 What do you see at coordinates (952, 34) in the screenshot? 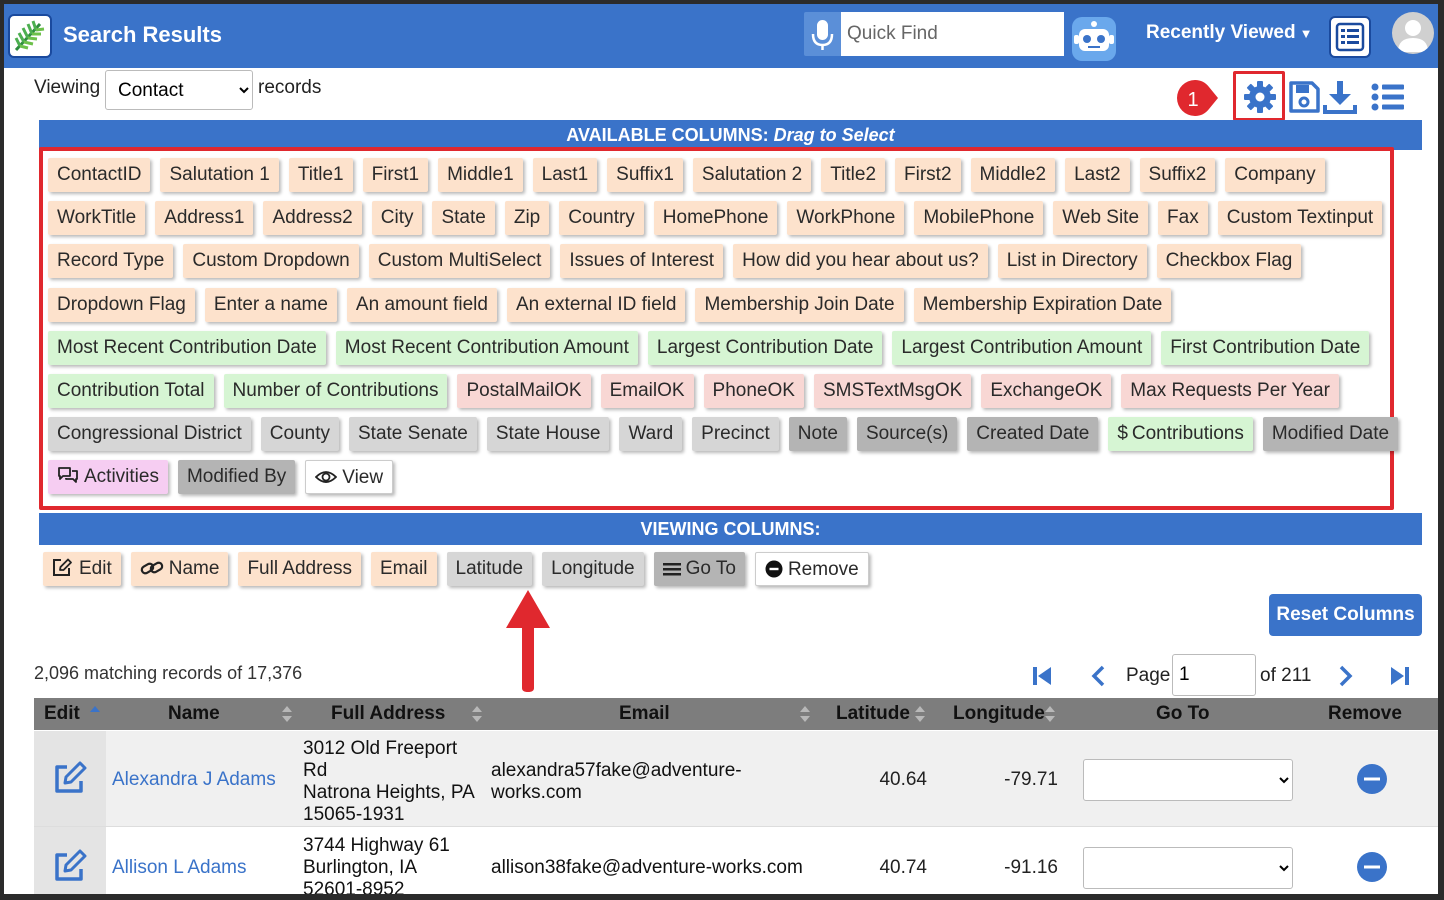
I see `quick-find-input` at bounding box center [952, 34].